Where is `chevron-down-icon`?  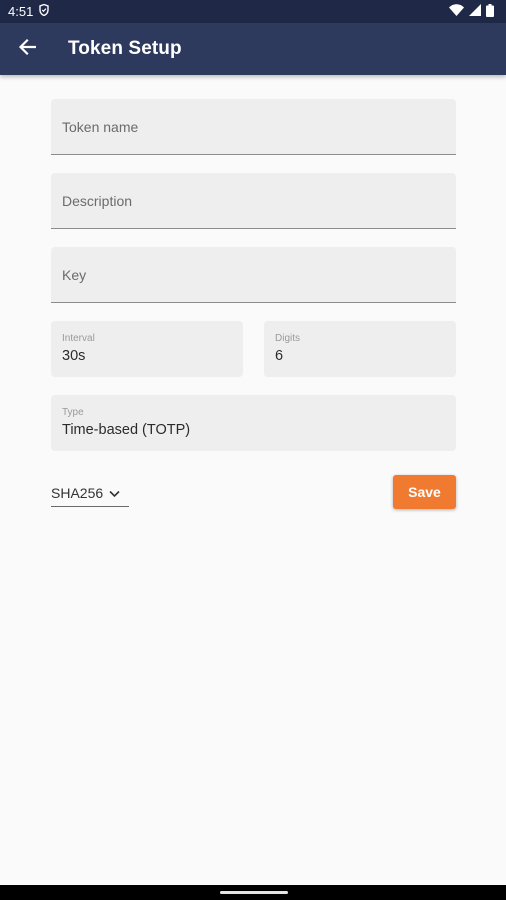 chevron-down-icon is located at coordinates (114, 493).